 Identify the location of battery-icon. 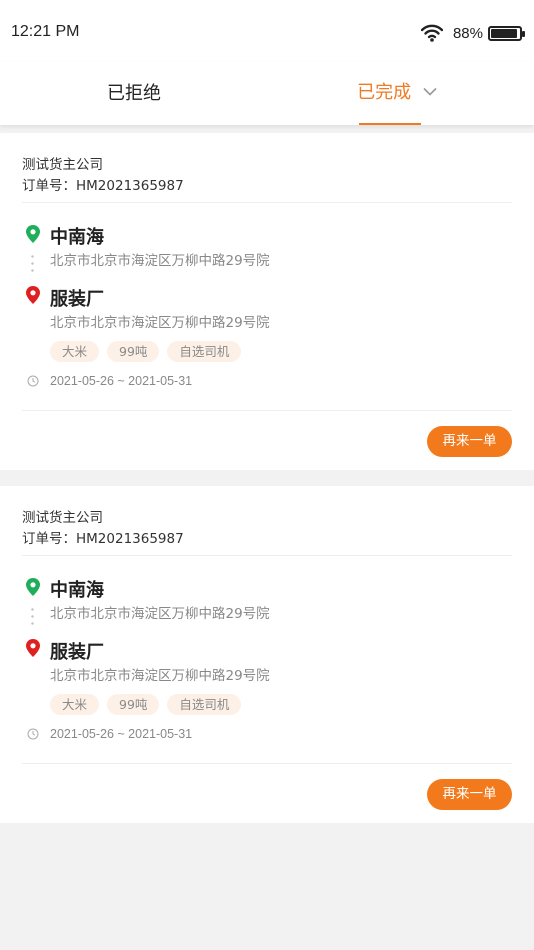
(506, 33).